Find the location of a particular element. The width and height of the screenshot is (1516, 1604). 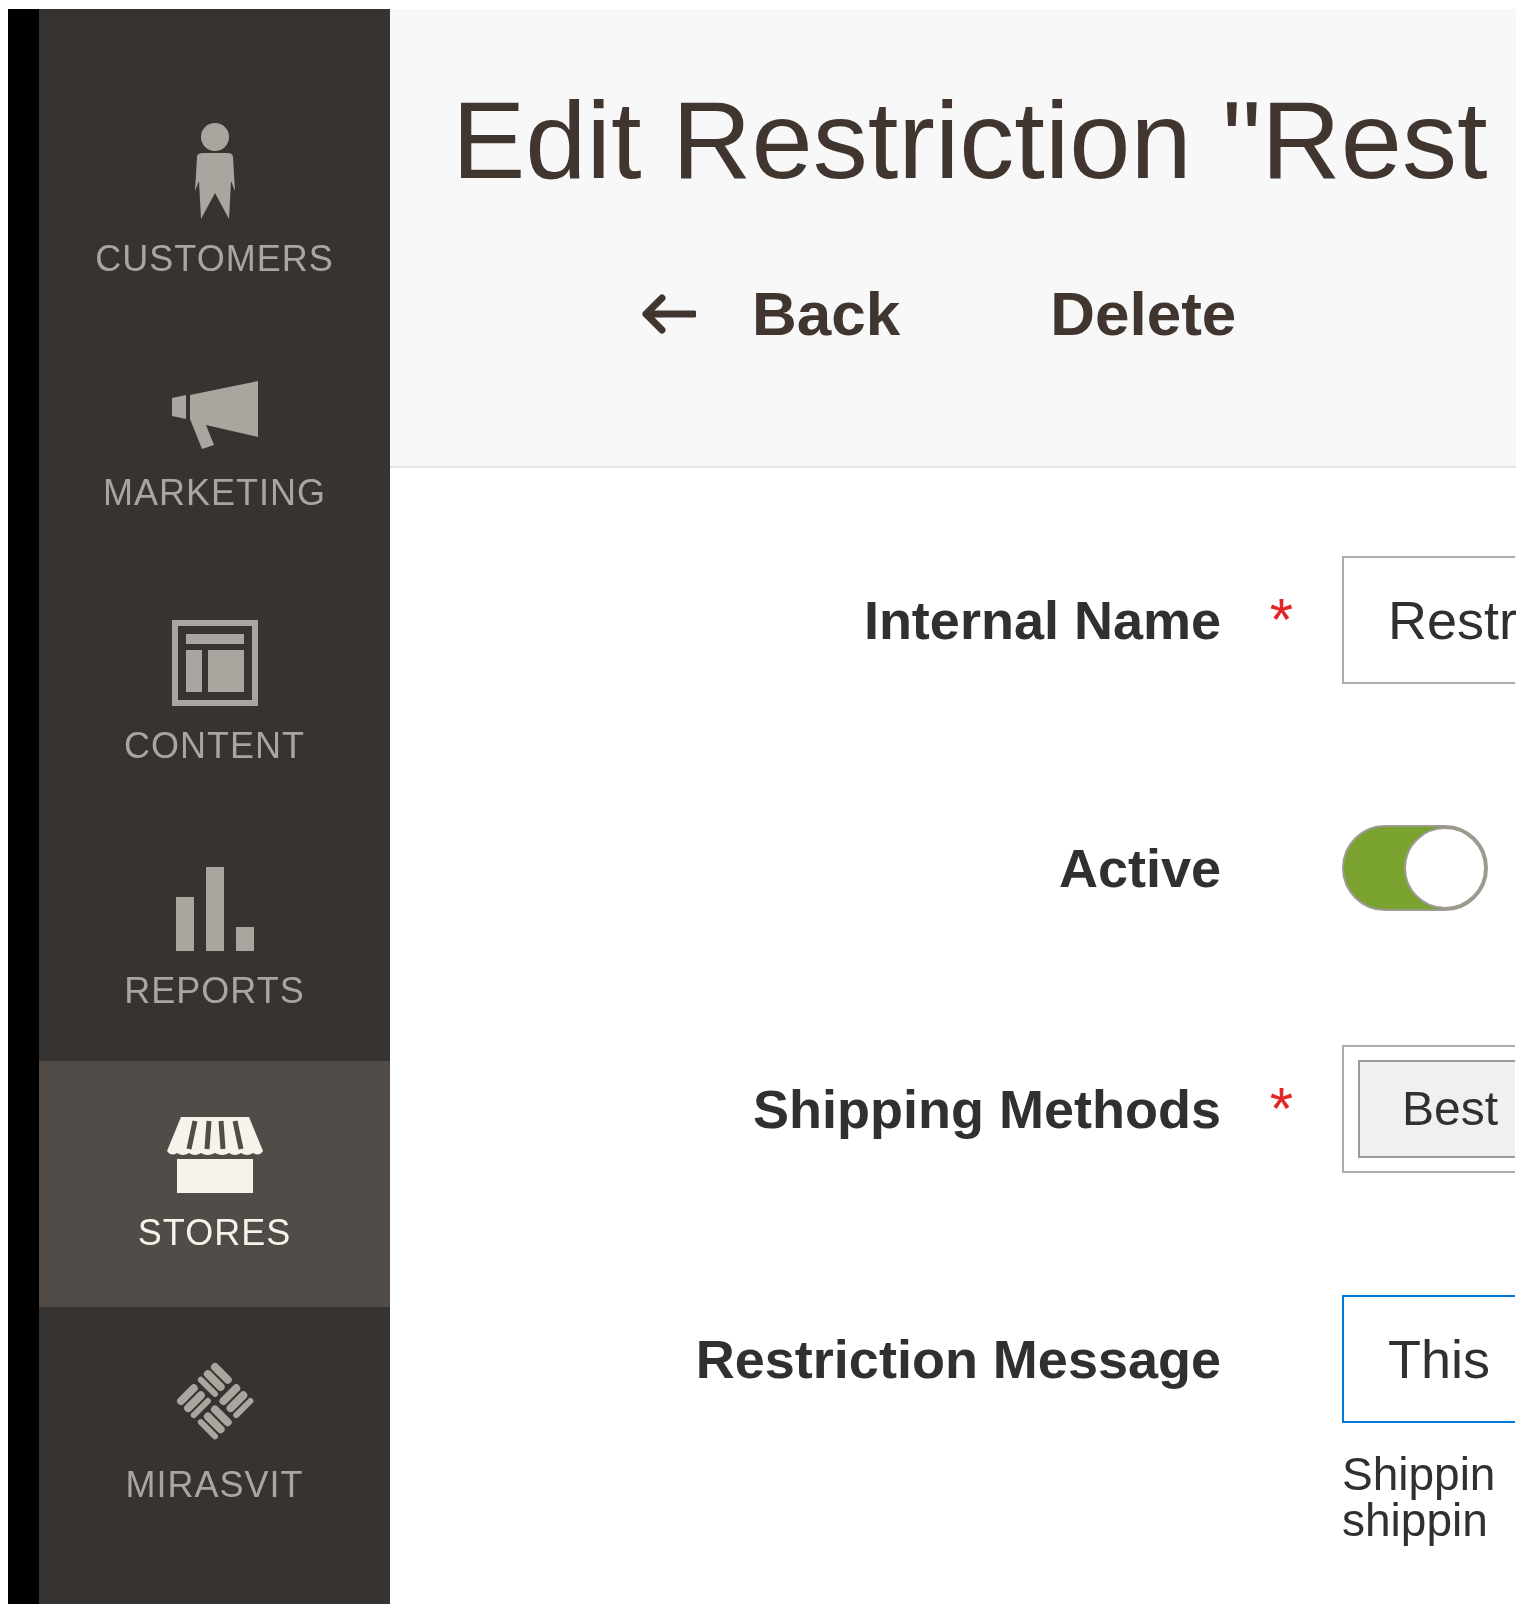

sidebar-item: CUSTOMERS is located at coordinates (214, 200).